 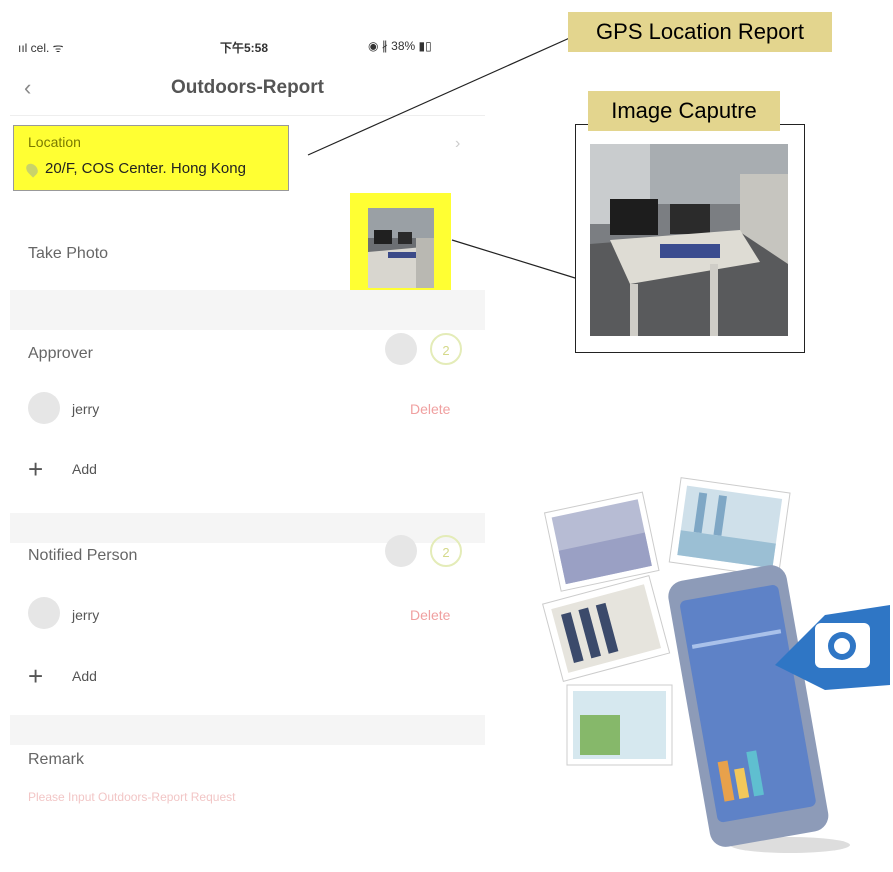 I want to click on photo-thumbnail, so click(x=401, y=248).